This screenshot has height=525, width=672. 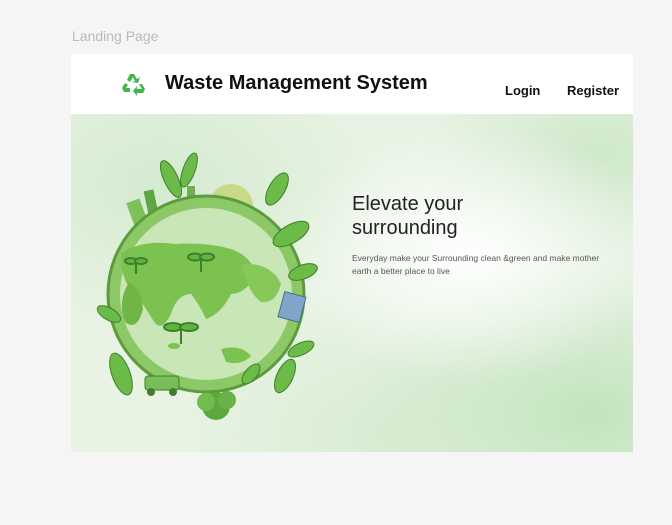 What do you see at coordinates (115, 36) in the screenshot?
I see `frame-label: Landing Page` at bounding box center [115, 36].